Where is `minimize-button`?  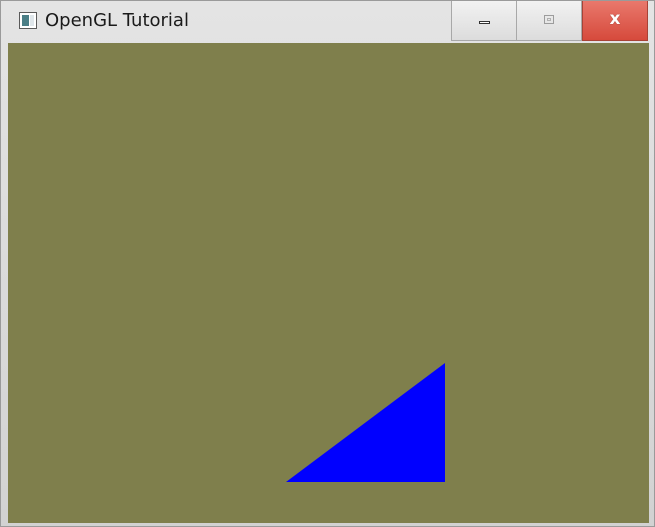 minimize-button is located at coordinates (484, 21).